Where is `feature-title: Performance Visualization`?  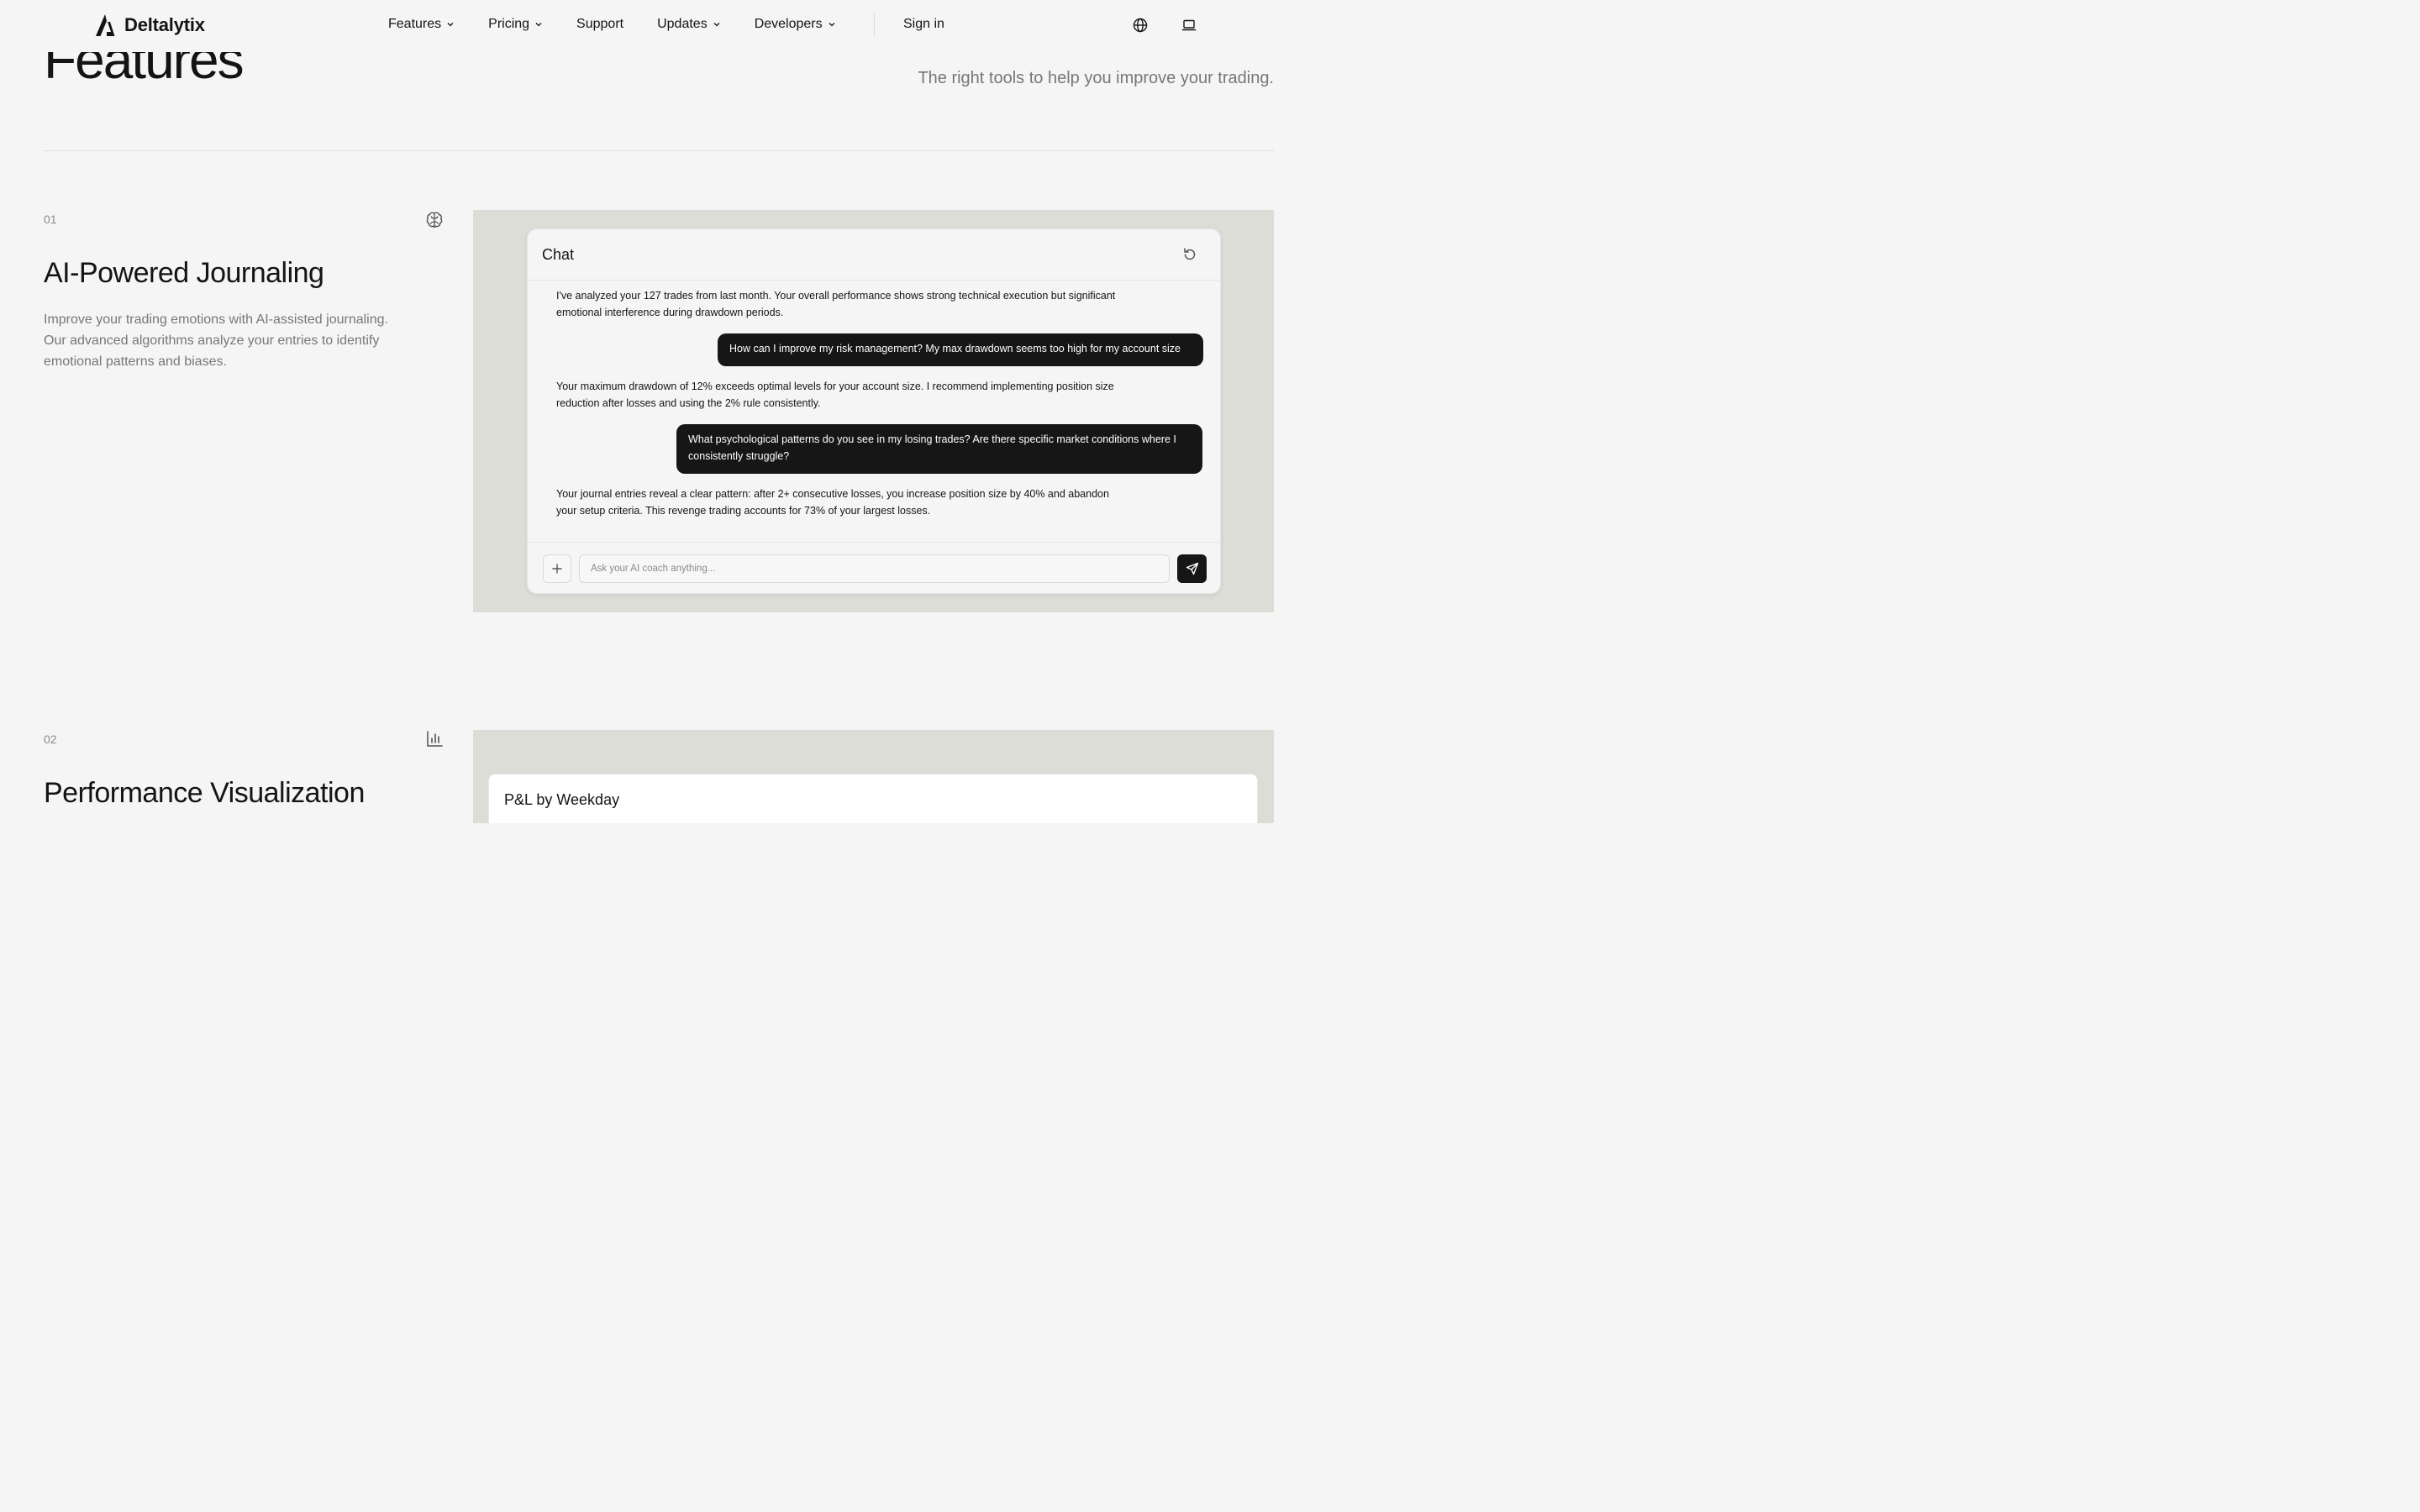
feature-title: Performance Visualization is located at coordinates (204, 793).